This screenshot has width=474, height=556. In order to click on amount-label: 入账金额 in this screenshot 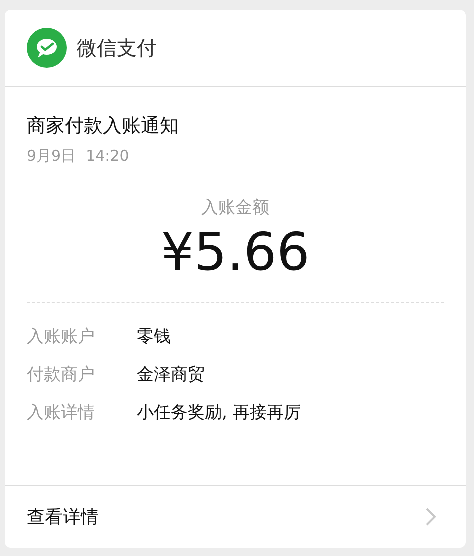, I will do `click(235, 208)`.